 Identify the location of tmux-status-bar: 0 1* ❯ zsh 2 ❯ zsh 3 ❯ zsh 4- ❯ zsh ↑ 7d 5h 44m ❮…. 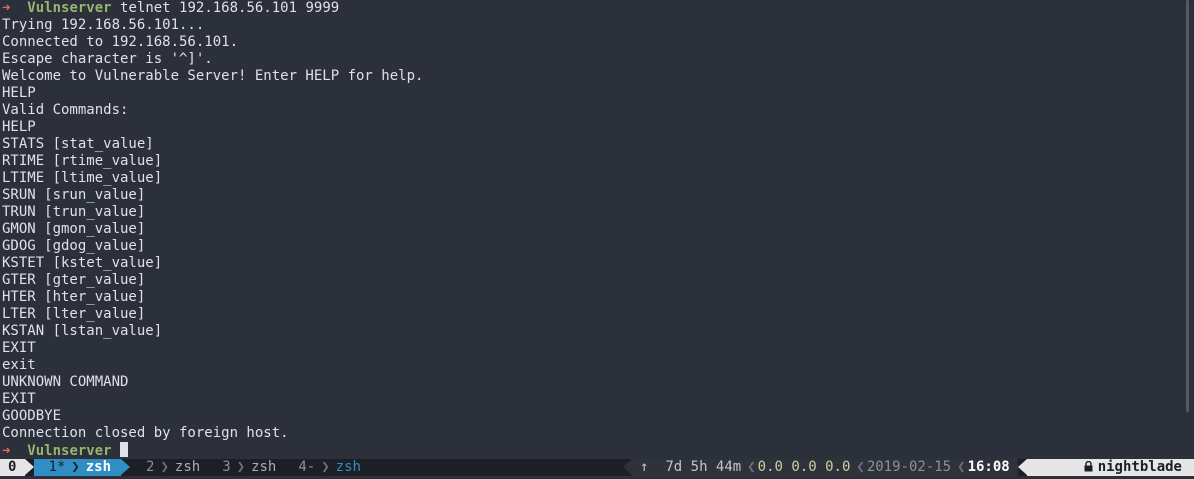
(597, 467).